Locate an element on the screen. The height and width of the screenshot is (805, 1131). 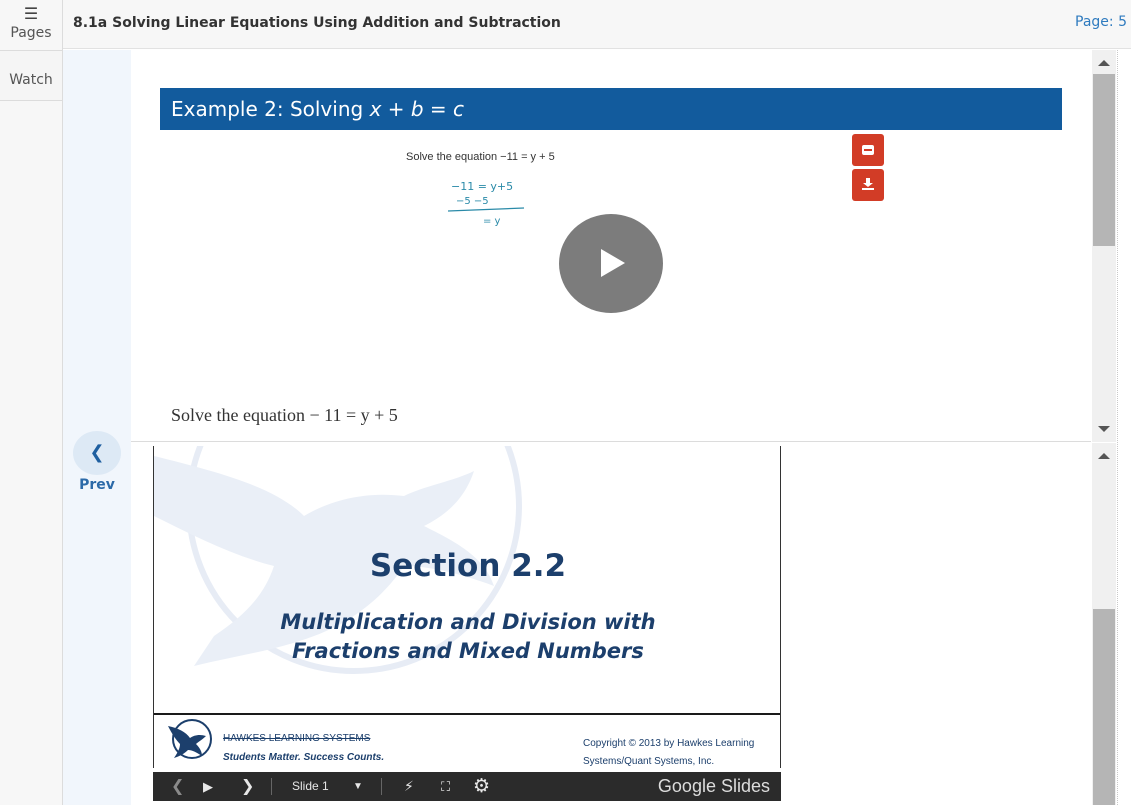
prev-button: ❮ is located at coordinates (97, 453).